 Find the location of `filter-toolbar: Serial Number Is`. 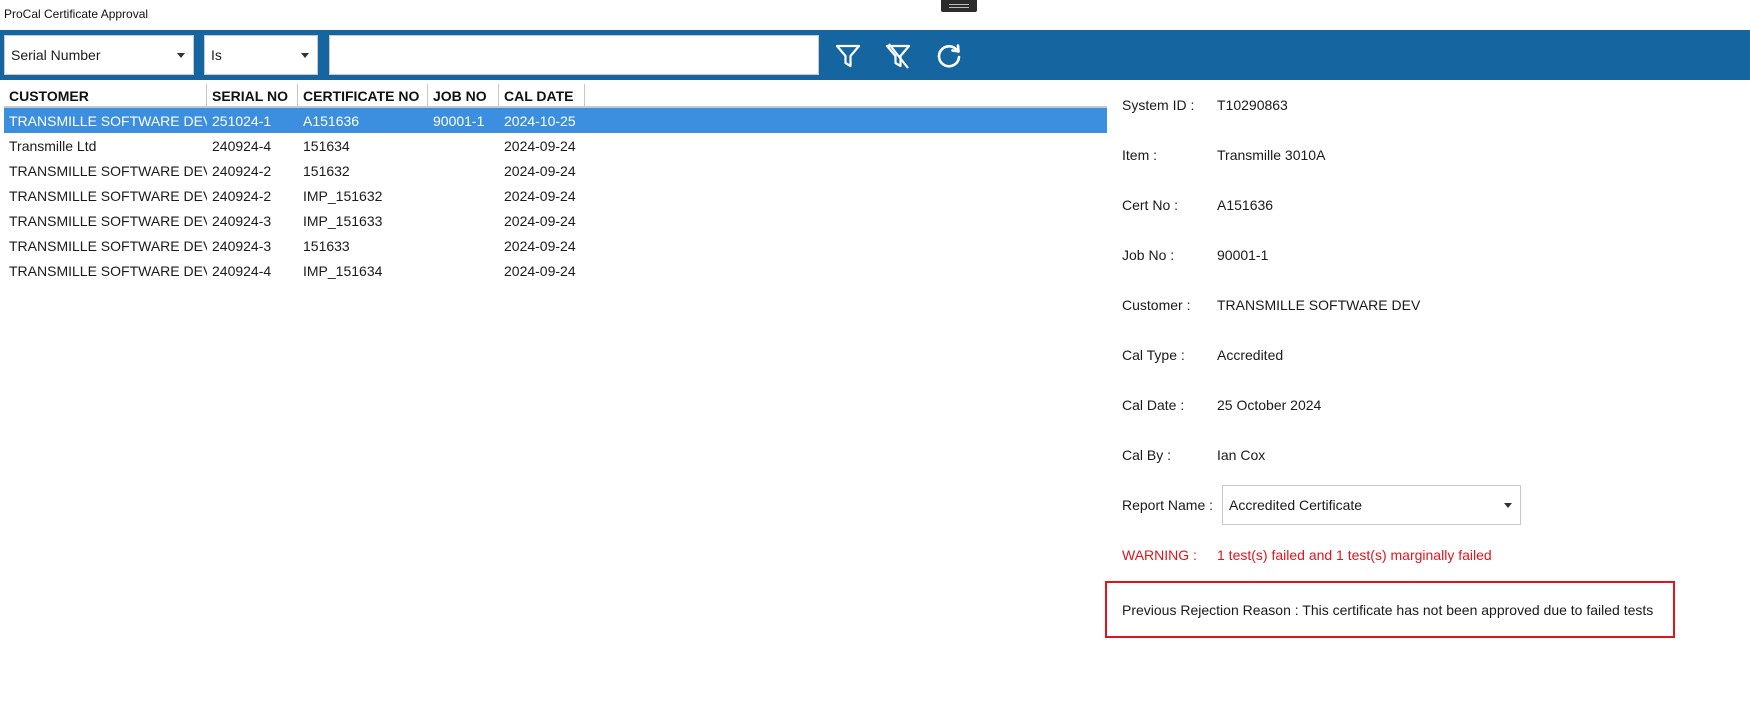

filter-toolbar: Serial Number Is is located at coordinates (875, 55).